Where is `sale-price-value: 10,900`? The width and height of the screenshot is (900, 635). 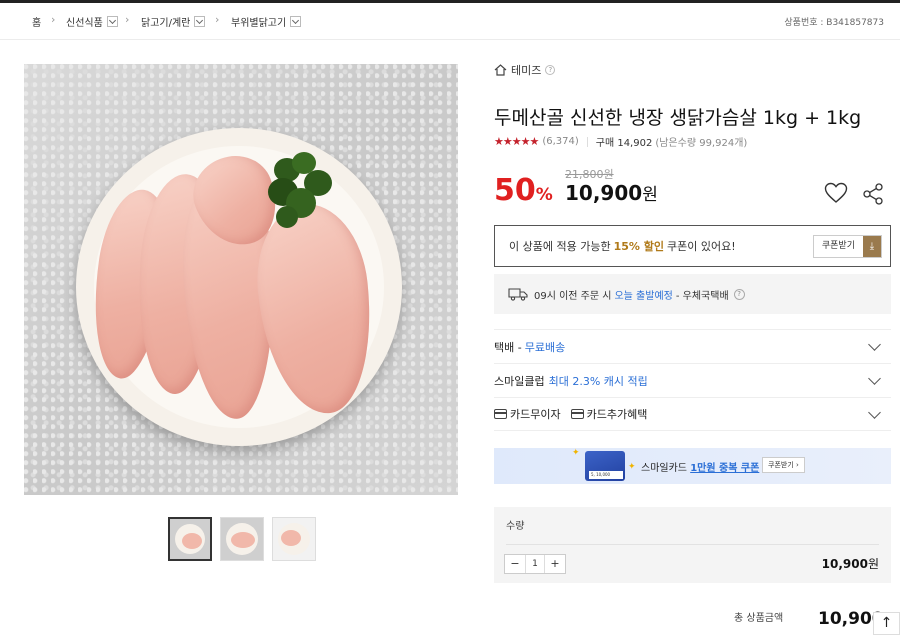 sale-price-value: 10,900 is located at coordinates (604, 193).